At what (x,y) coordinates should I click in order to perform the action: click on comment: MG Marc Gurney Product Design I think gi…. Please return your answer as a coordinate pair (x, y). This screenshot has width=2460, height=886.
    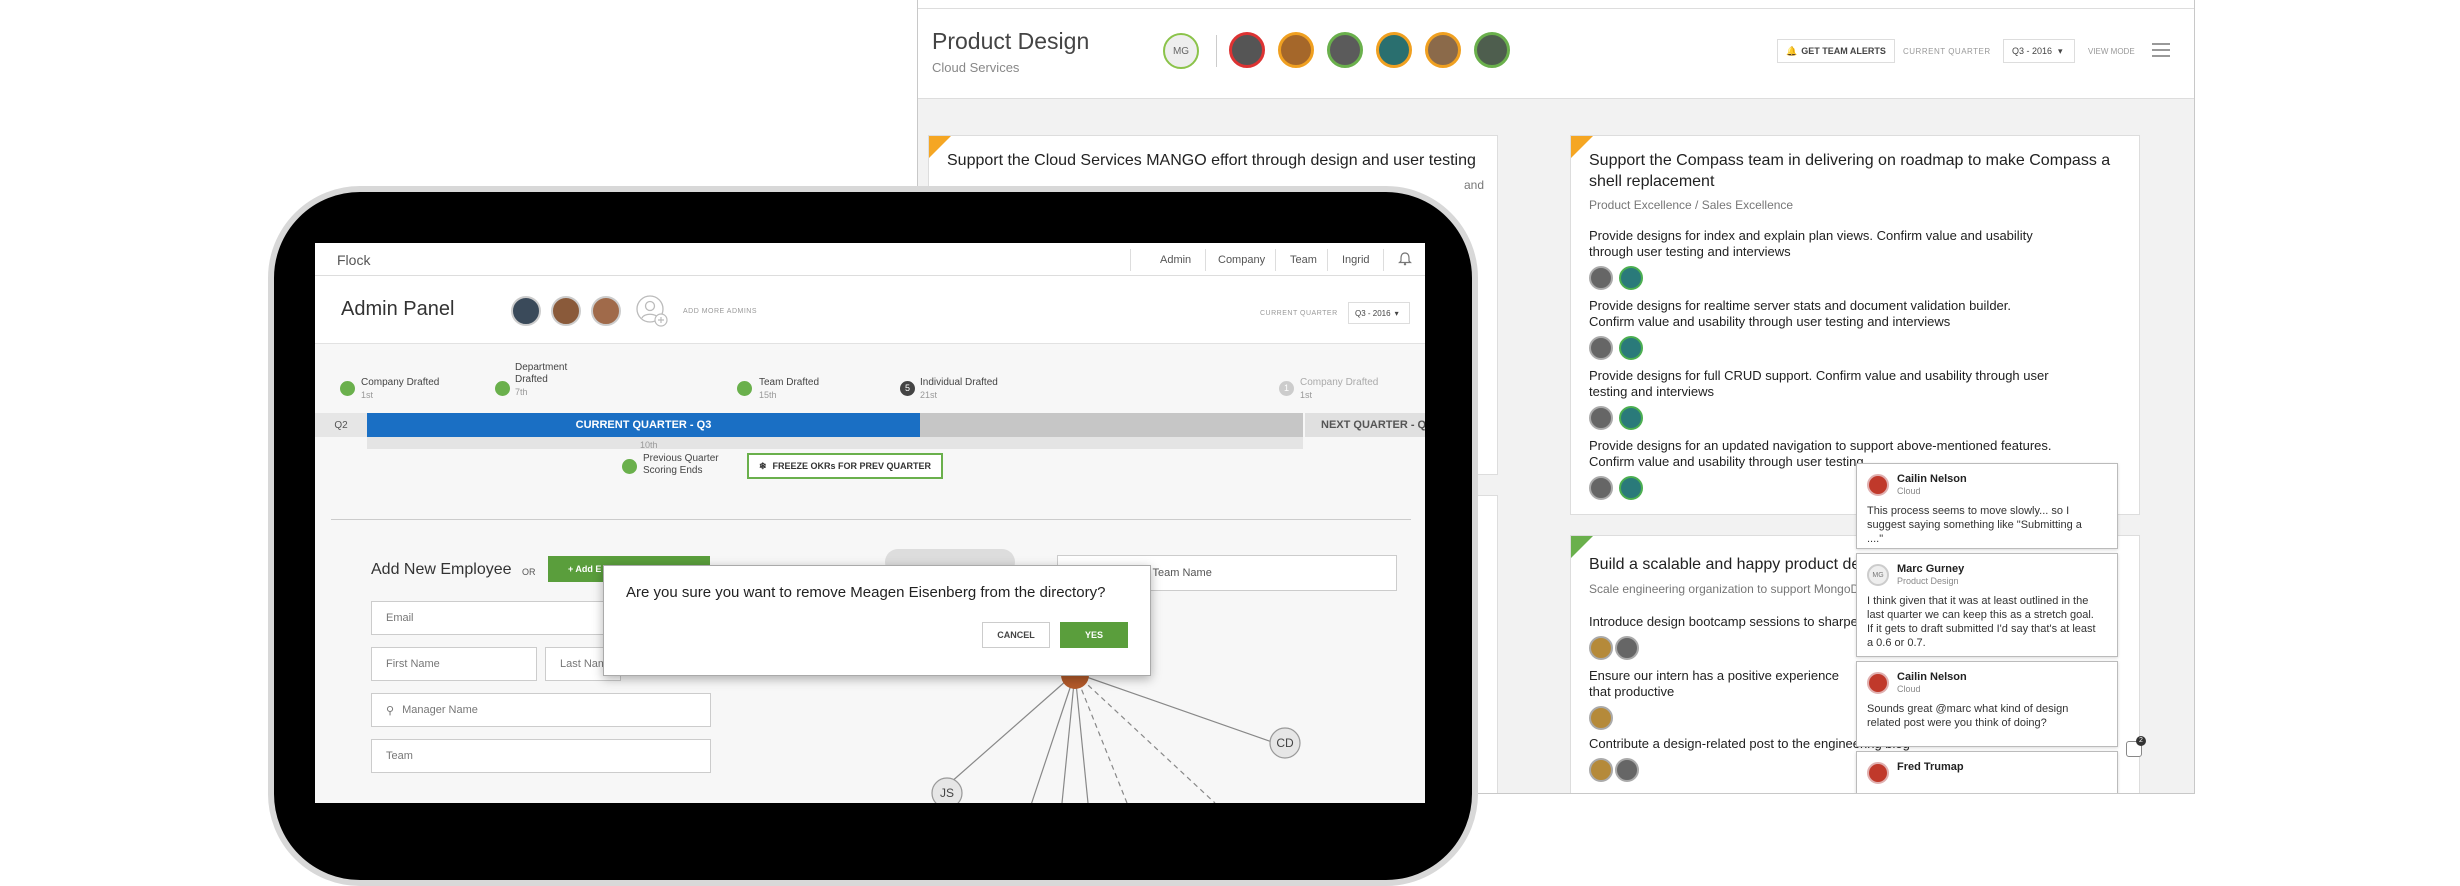
    Looking at the image, I should click on (1987, 605).